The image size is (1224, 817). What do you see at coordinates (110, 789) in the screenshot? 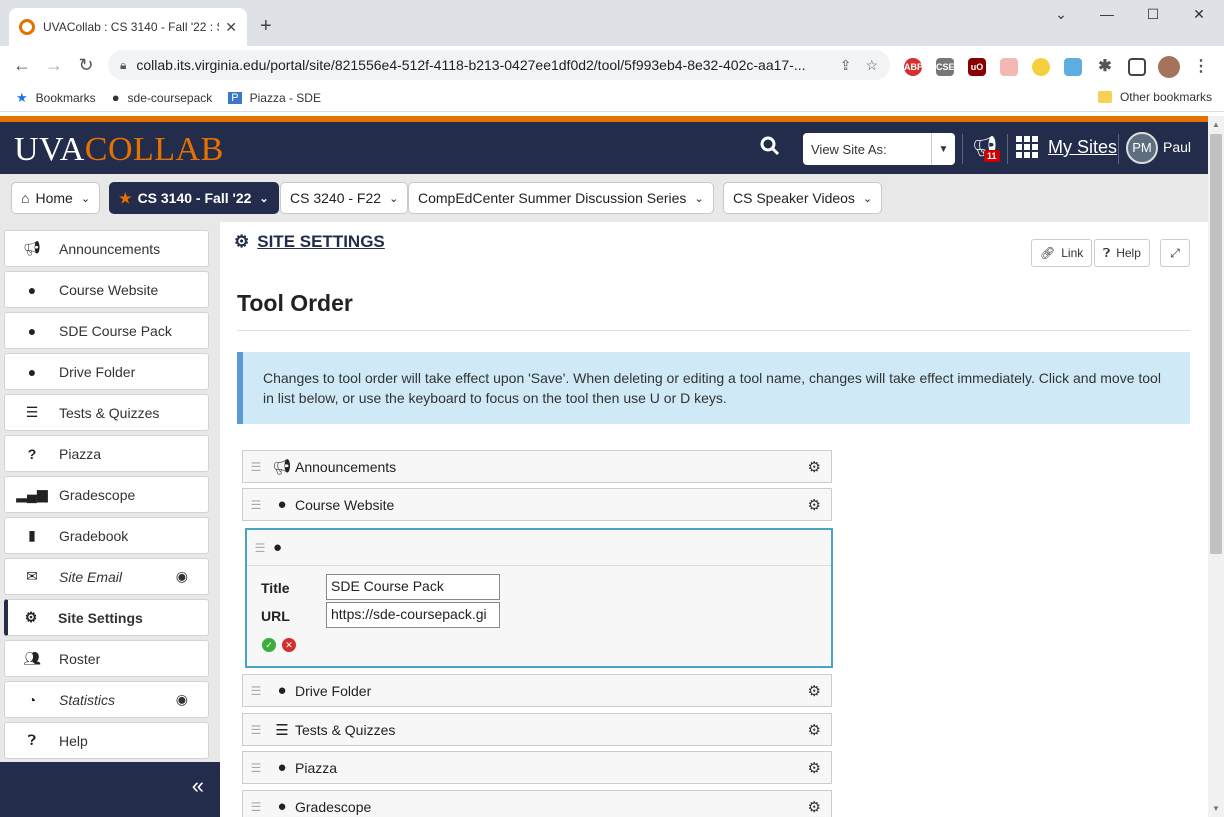
I see `collapse-sidebar-button: «` at bounding box center [110, 789].